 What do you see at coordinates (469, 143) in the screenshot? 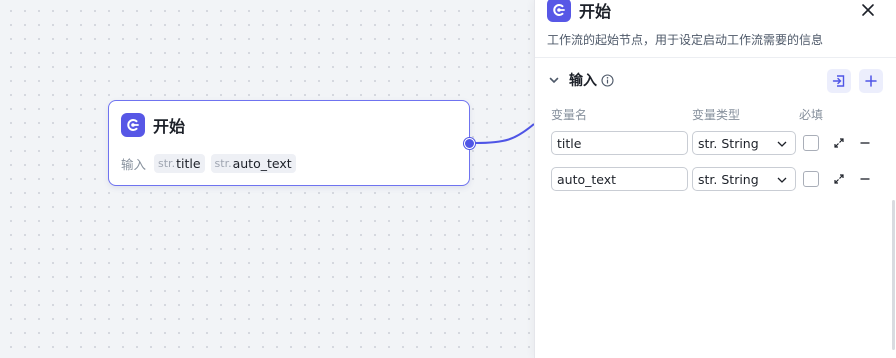
I see `output-handle` at bounding box center [469, 143].